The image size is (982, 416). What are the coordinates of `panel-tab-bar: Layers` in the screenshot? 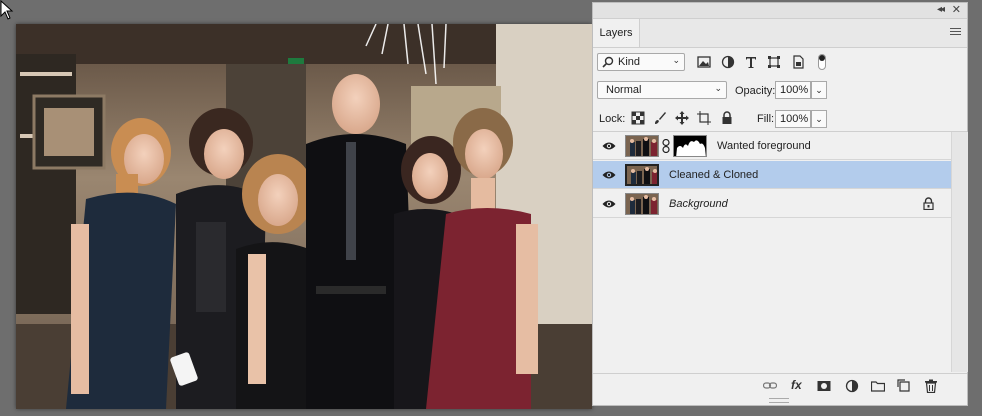 It's located at (780, 33).